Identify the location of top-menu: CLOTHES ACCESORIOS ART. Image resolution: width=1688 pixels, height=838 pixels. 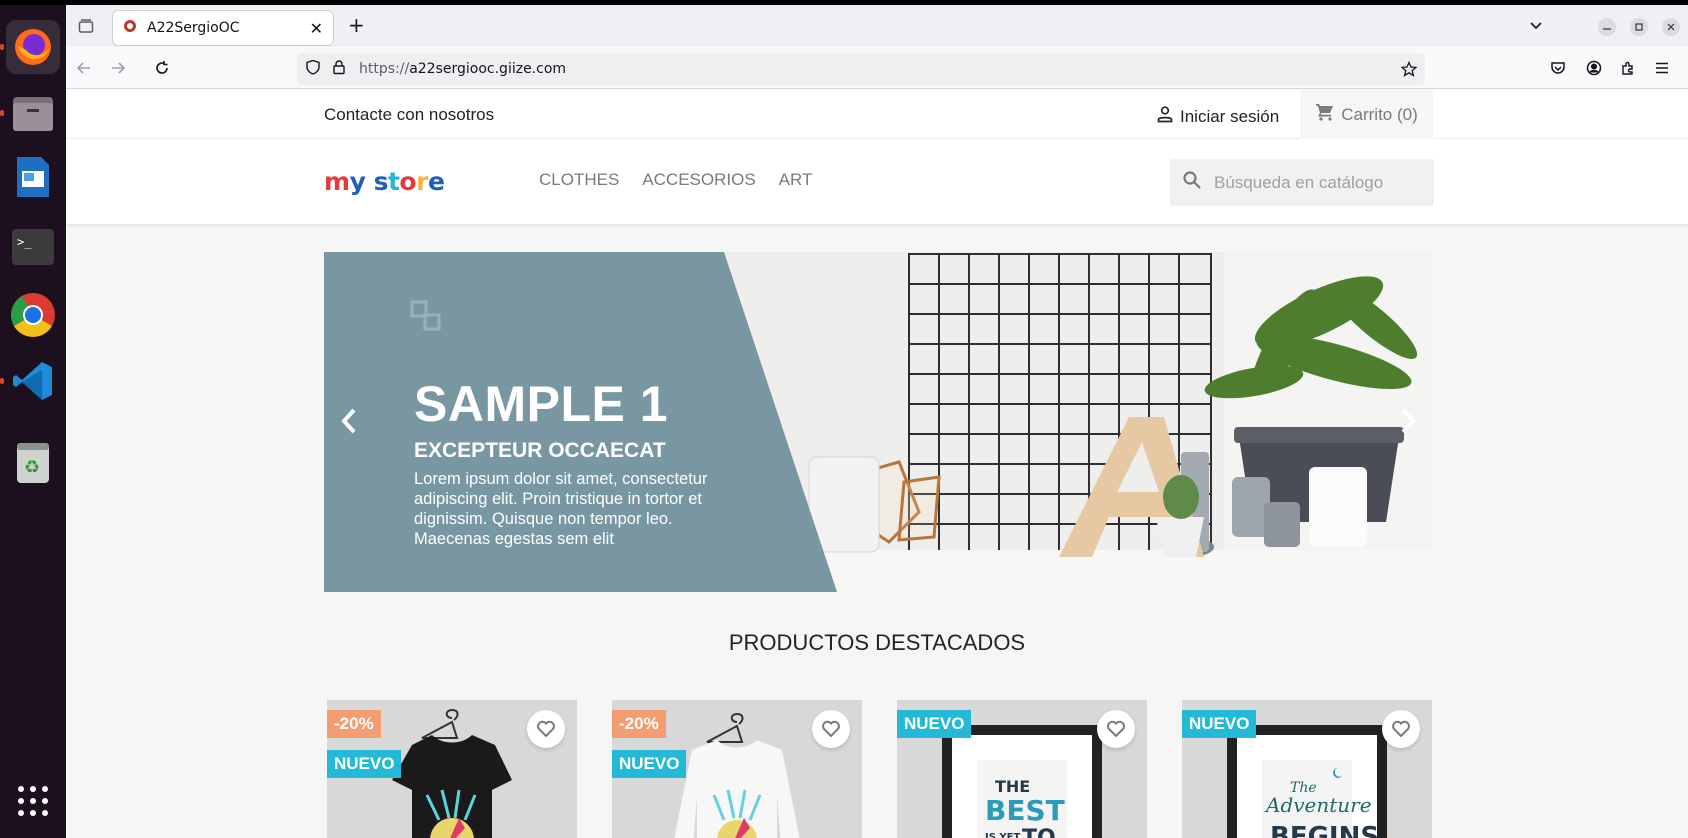
(675, 180).